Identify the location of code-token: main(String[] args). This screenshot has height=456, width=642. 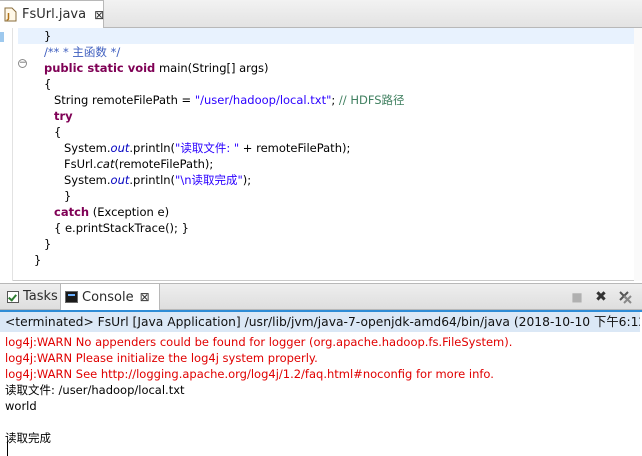
(212, 68).